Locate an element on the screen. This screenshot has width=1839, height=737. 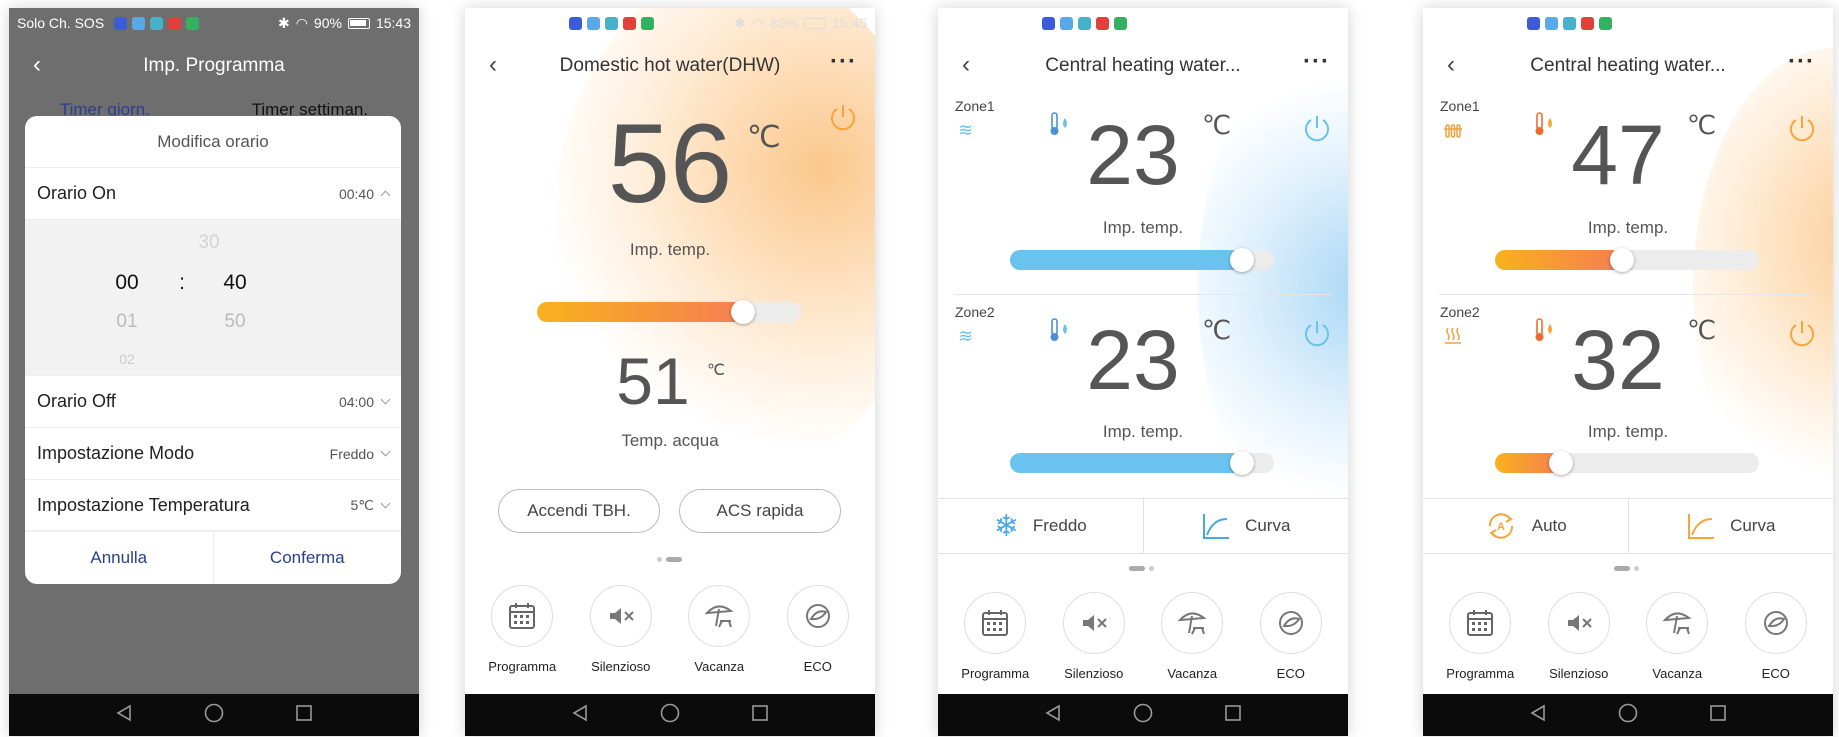
zone2-set-temperature: 23 is located at coordinates (1133, 360).